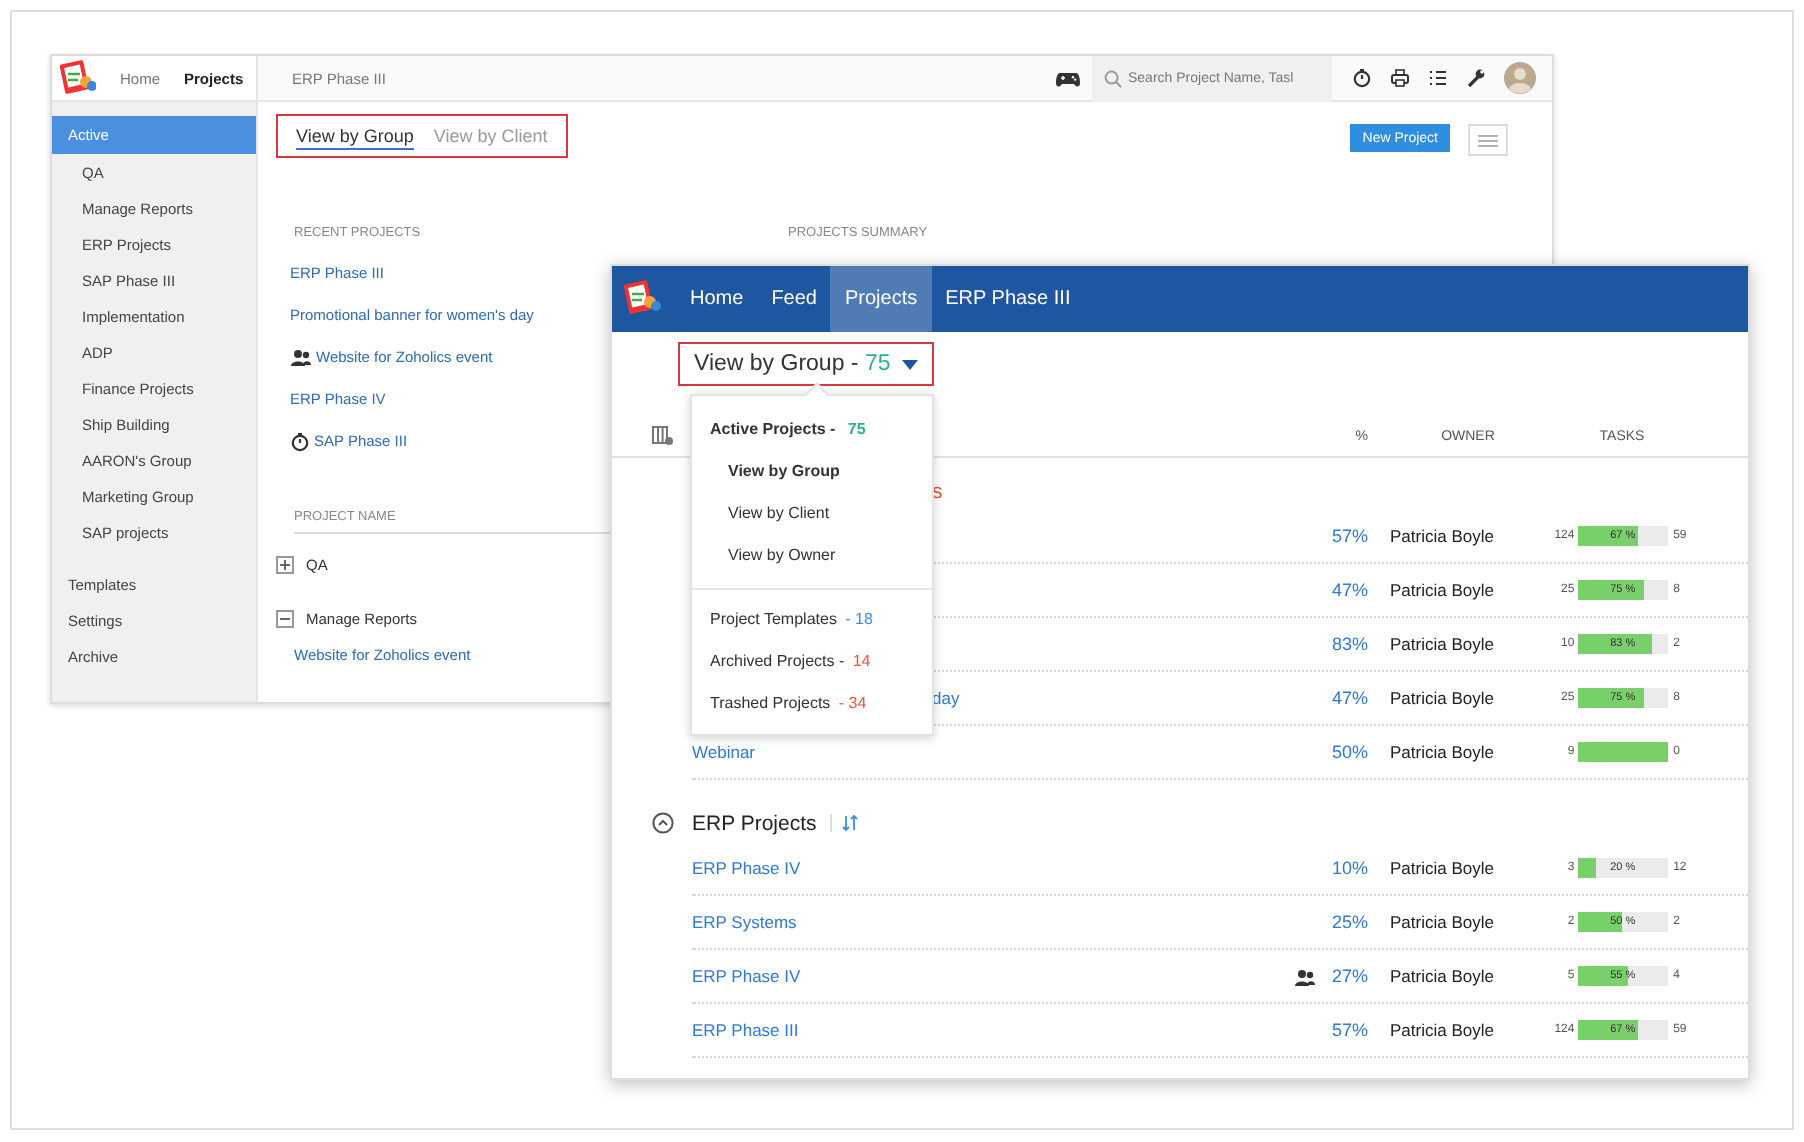 The image size is (1804, 1142). I want to click on sort-icon, so click(850, 823).